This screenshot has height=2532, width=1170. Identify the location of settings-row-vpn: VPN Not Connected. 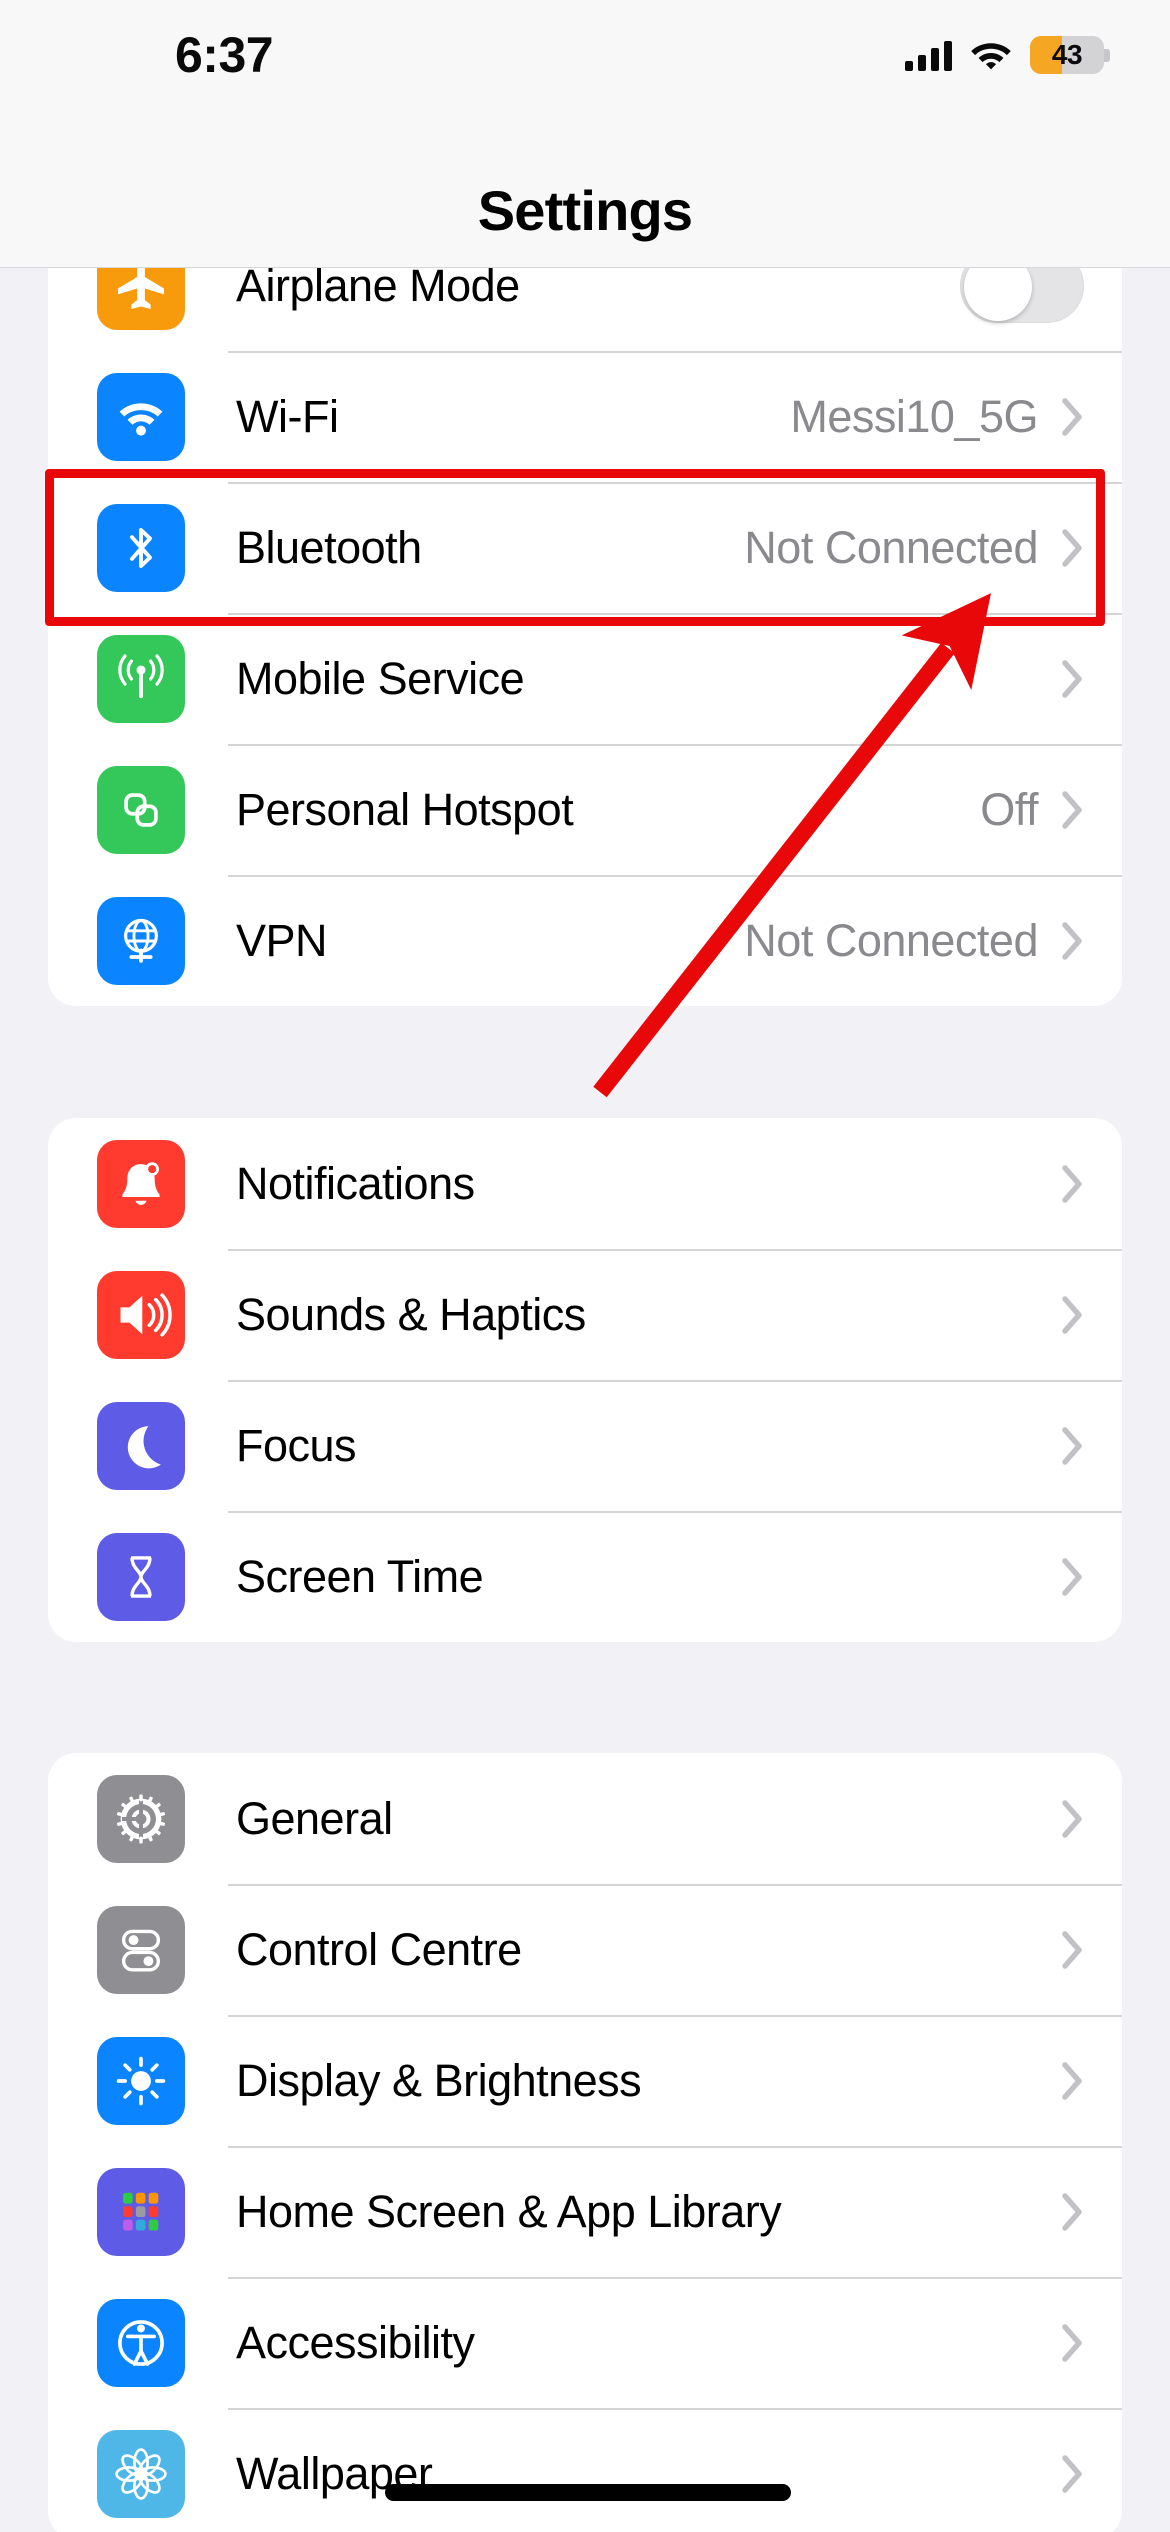
(585, 940).